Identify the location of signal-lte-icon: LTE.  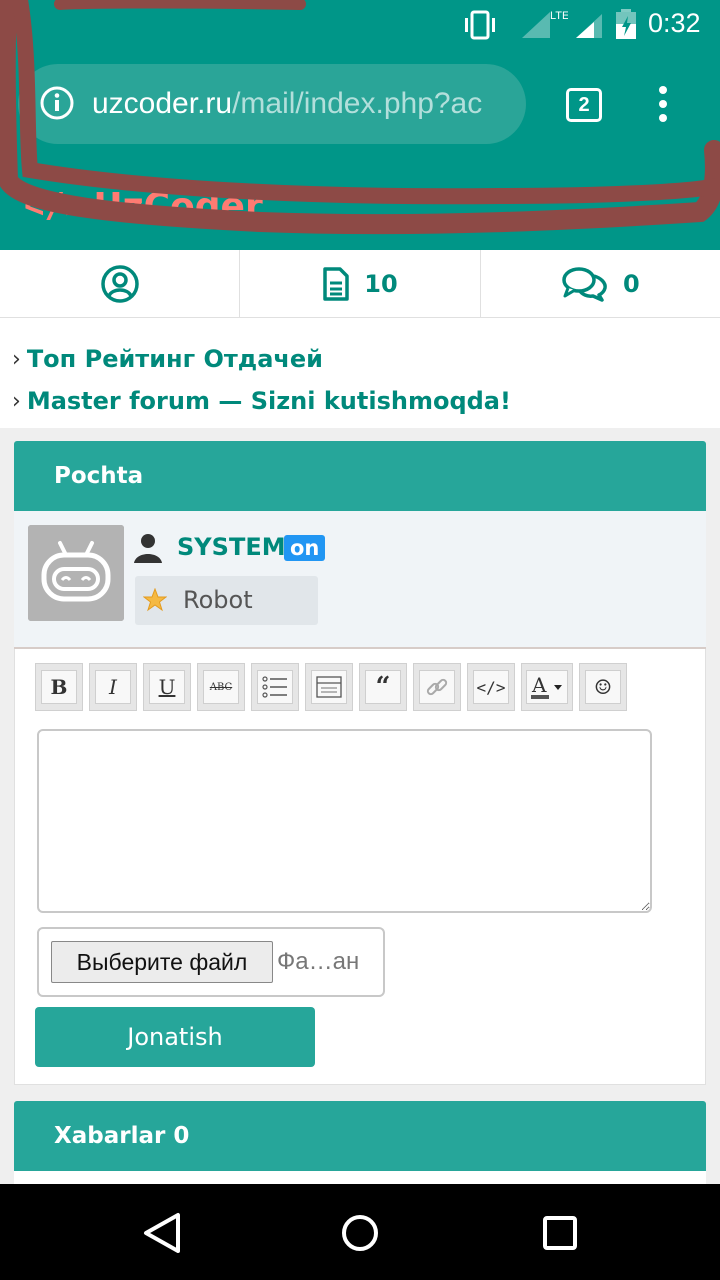
(545, 24).